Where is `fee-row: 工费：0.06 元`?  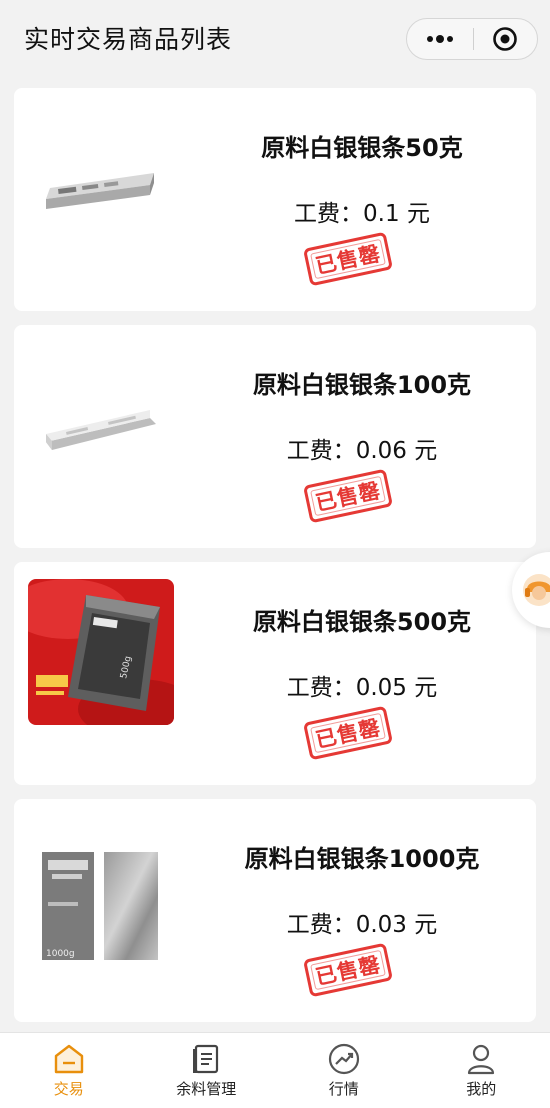 fee-row: 工费：0.06 元 is located at coordinates (362, 448).